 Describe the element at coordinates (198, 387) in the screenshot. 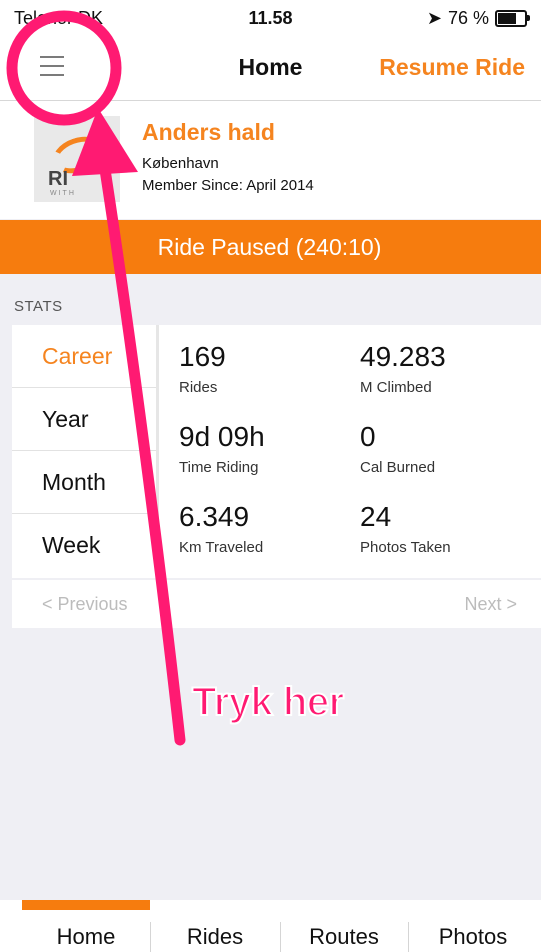

I see `stat-label: Rides` at that location.